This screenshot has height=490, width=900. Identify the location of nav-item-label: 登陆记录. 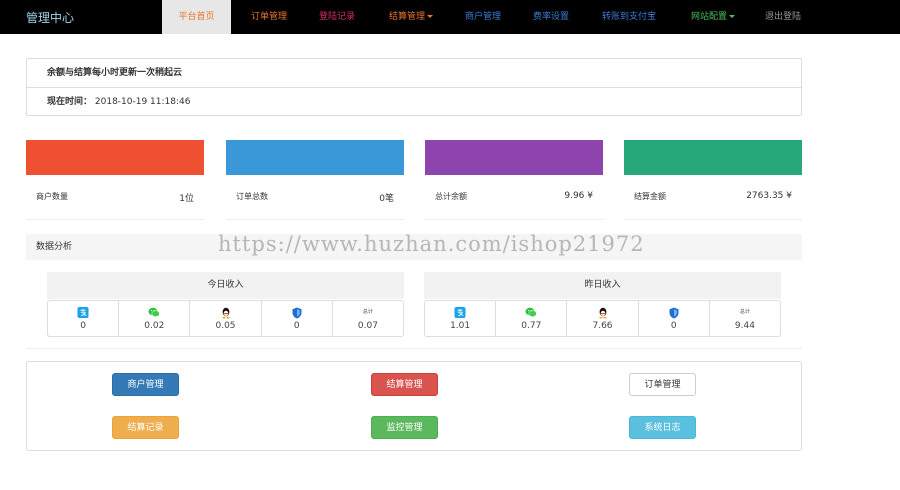
(336, 17).